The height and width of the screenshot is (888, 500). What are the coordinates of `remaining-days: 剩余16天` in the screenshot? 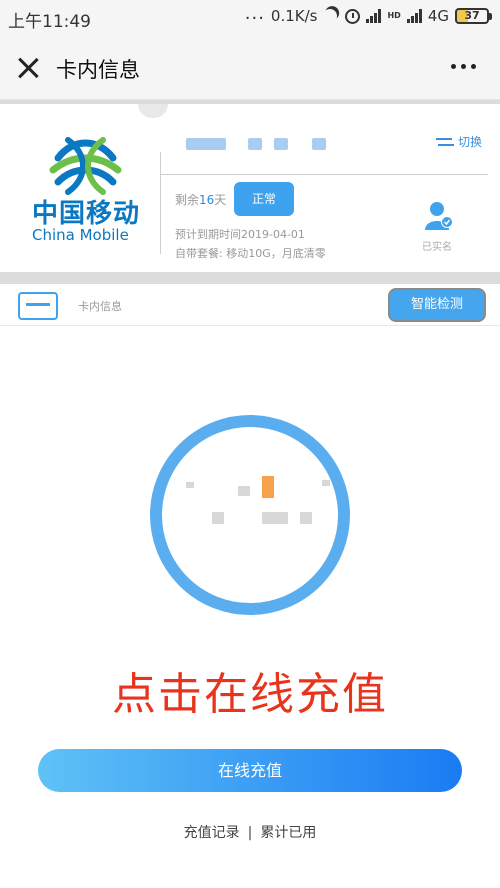 It's located at (201, 200).